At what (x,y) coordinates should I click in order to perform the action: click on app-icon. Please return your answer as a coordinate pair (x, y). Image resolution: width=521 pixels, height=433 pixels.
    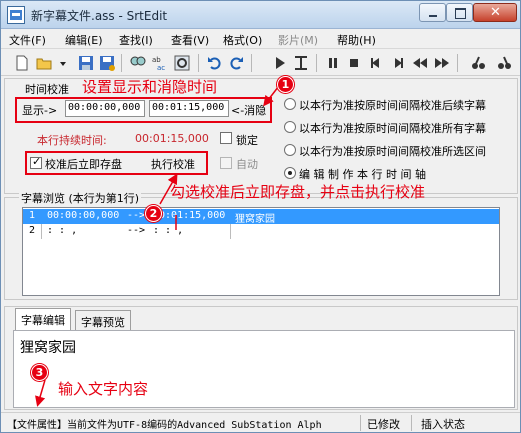
    Looking at the image, I should click on (16, 15).